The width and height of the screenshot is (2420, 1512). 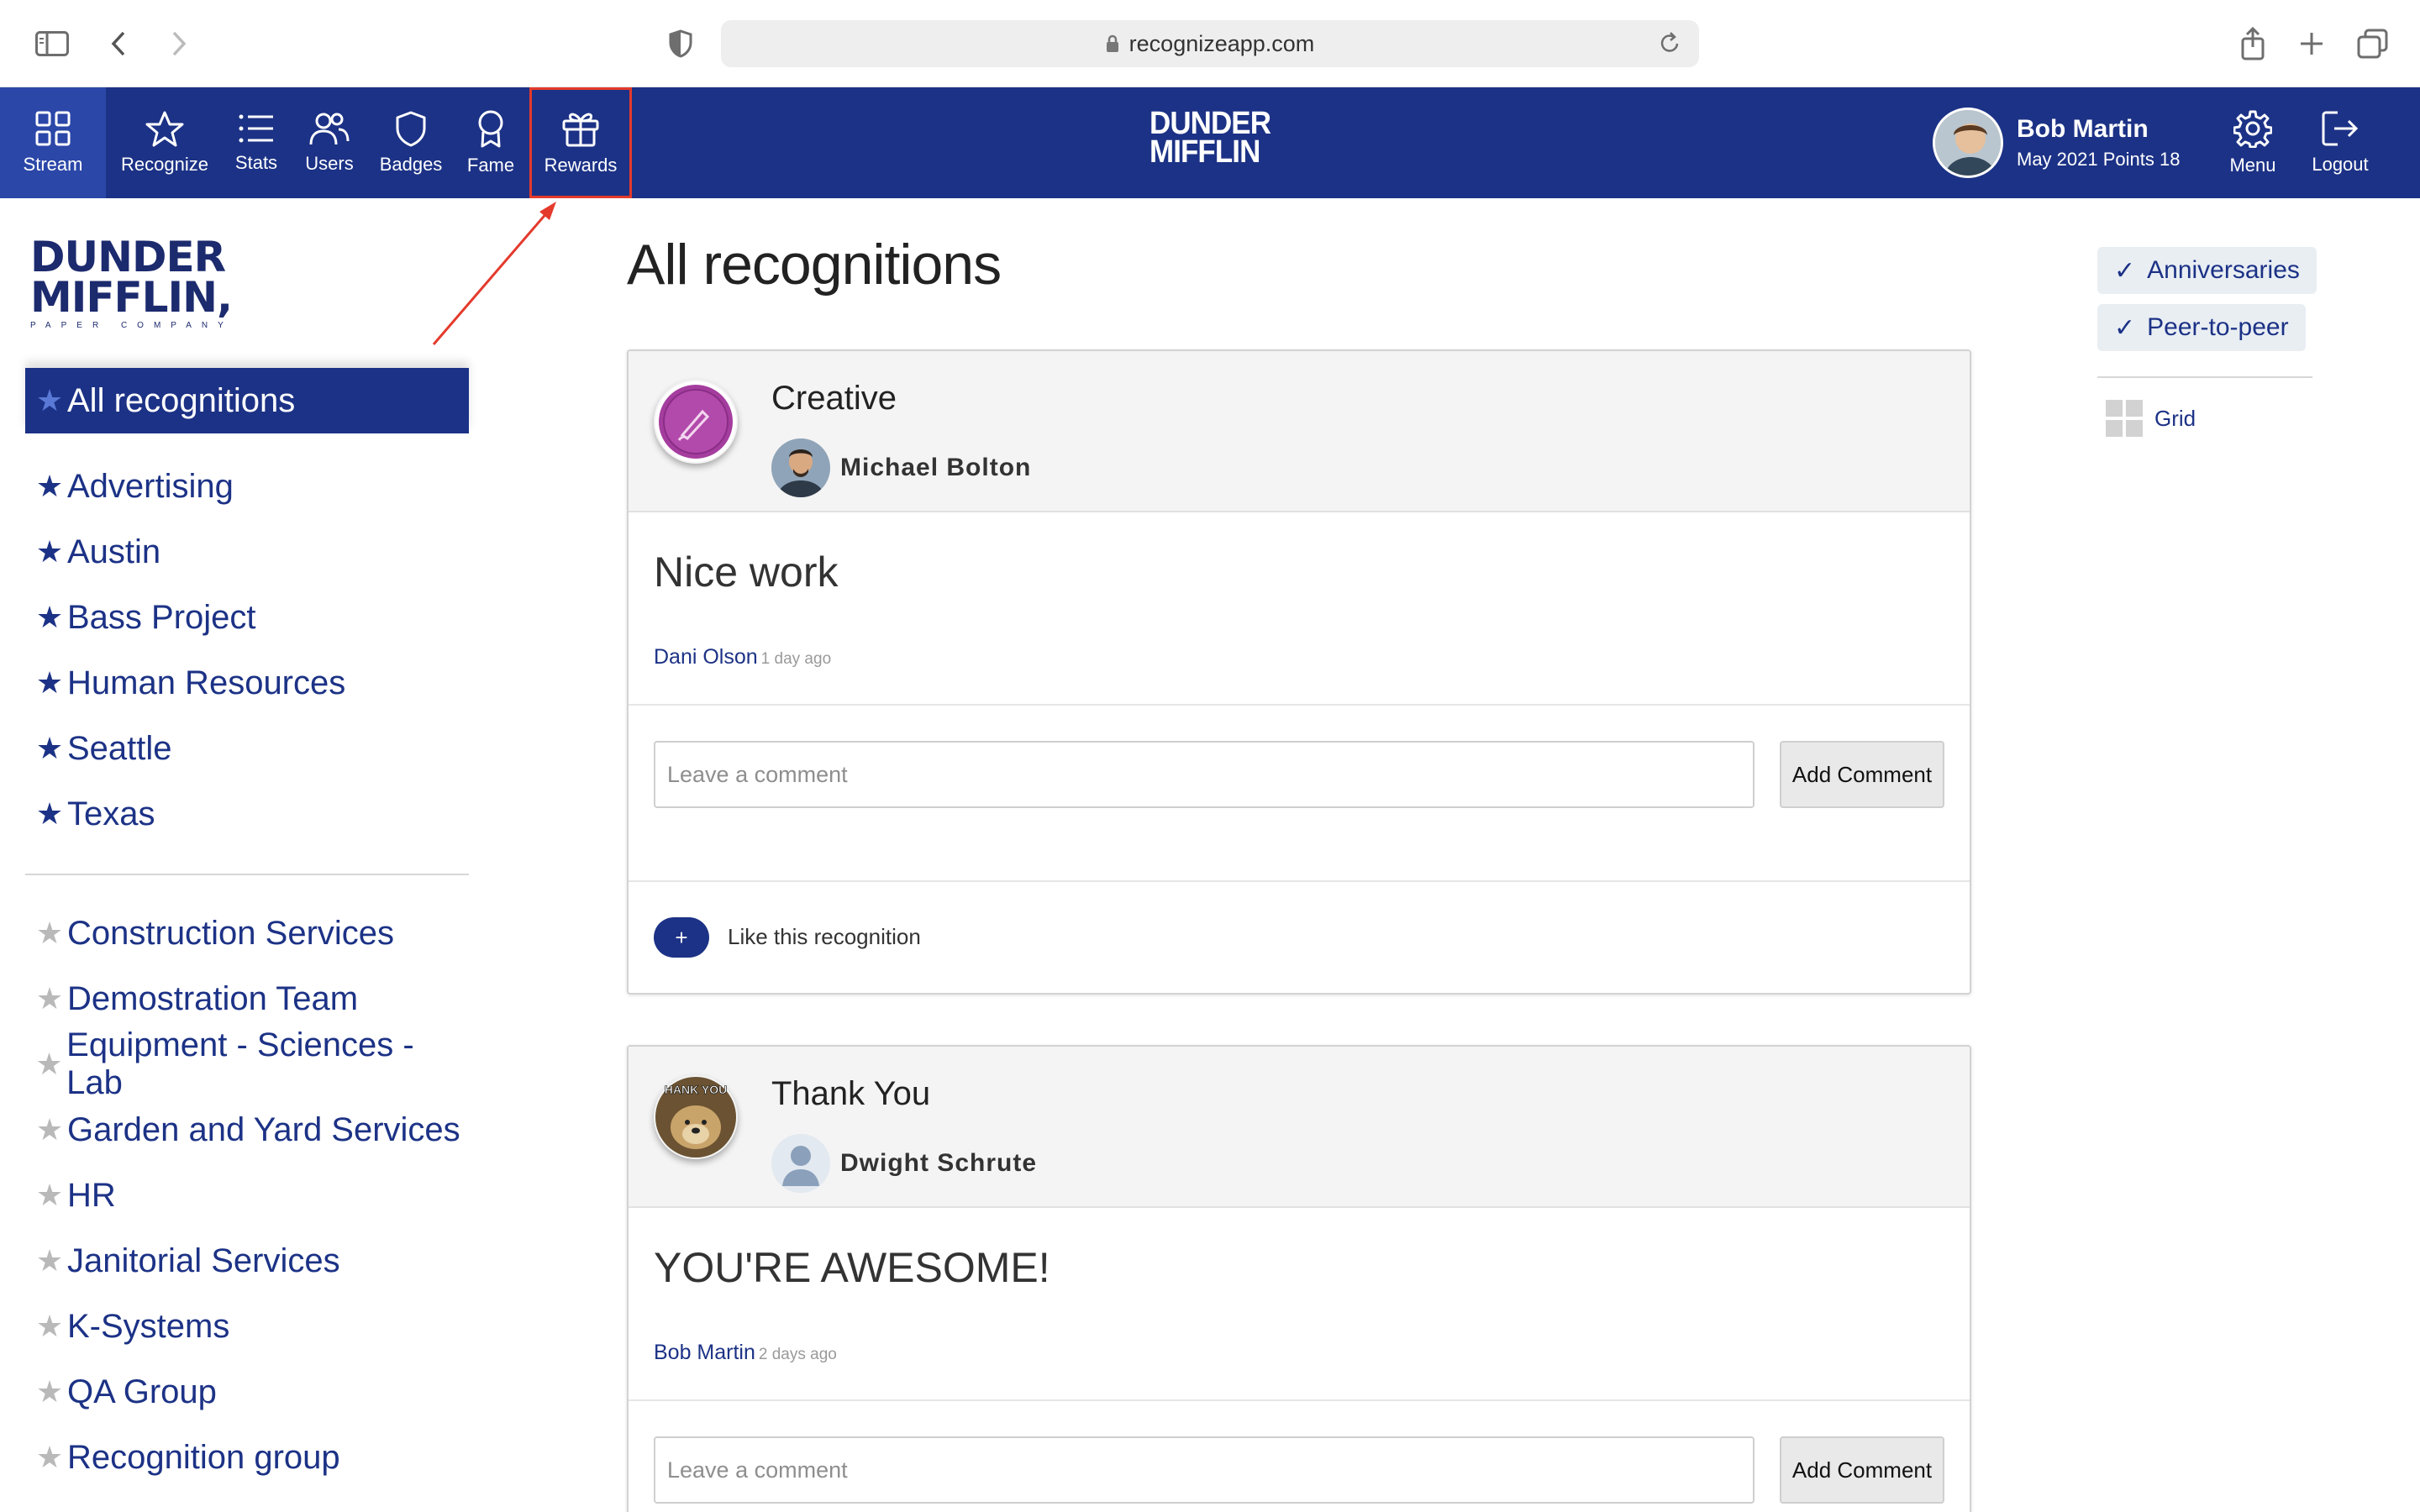 What do you see at coordinates (2207, 270) in the screenshot?
I see `filter-anniversaries: ✓ Anniversaries` at bounding box center [2207, 270].